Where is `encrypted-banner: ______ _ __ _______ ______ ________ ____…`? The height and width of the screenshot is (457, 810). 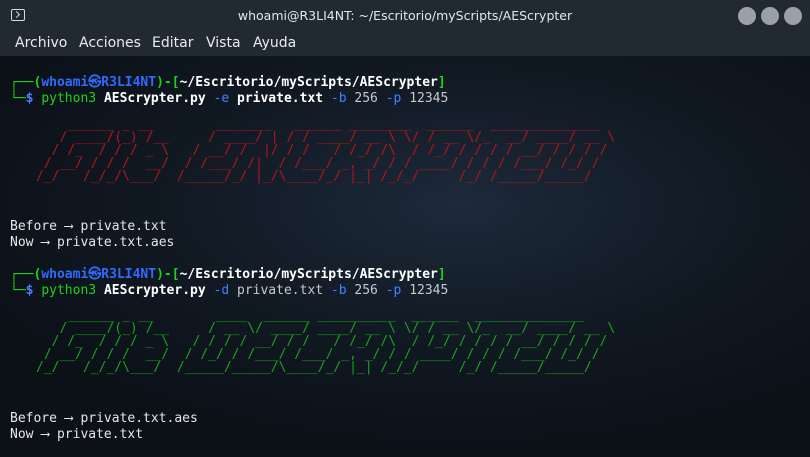
encrypted-banner: ______ _ __ _______ ______ ________ ____… is located at coordinates (326, 150).